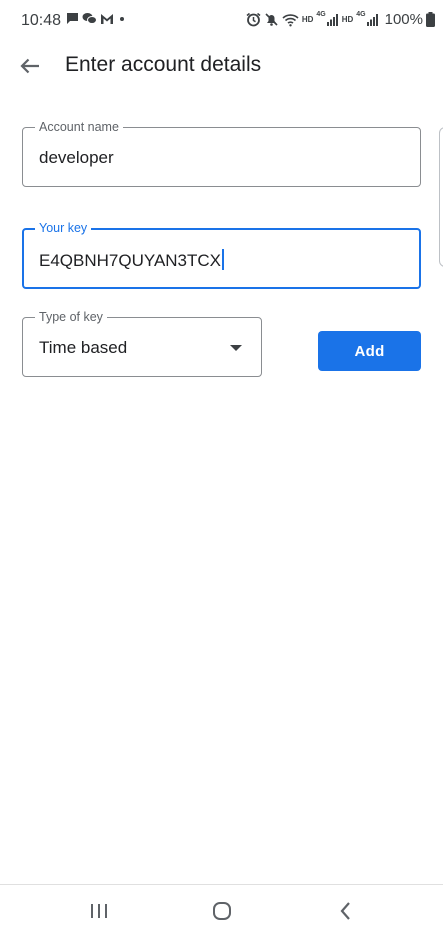  I want to click on your-key-input: E4QBNH7QUYAN3TCX, so click(132, 260).